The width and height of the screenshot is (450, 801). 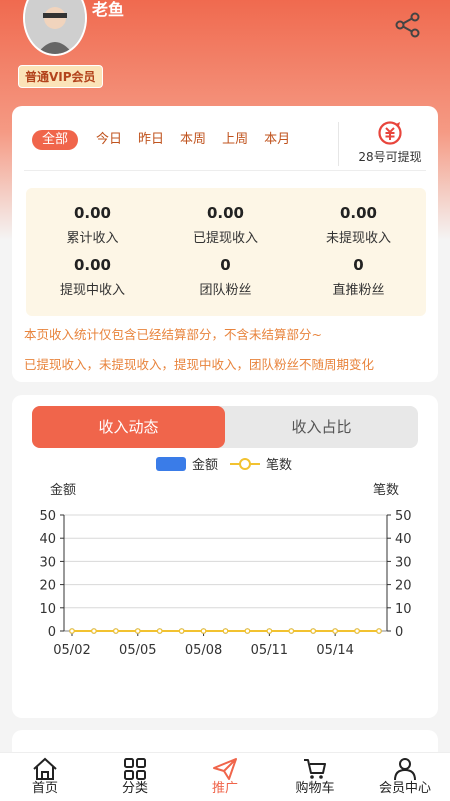 I want to click on y-tick-label-left: 50, so click(x=47, y=516).